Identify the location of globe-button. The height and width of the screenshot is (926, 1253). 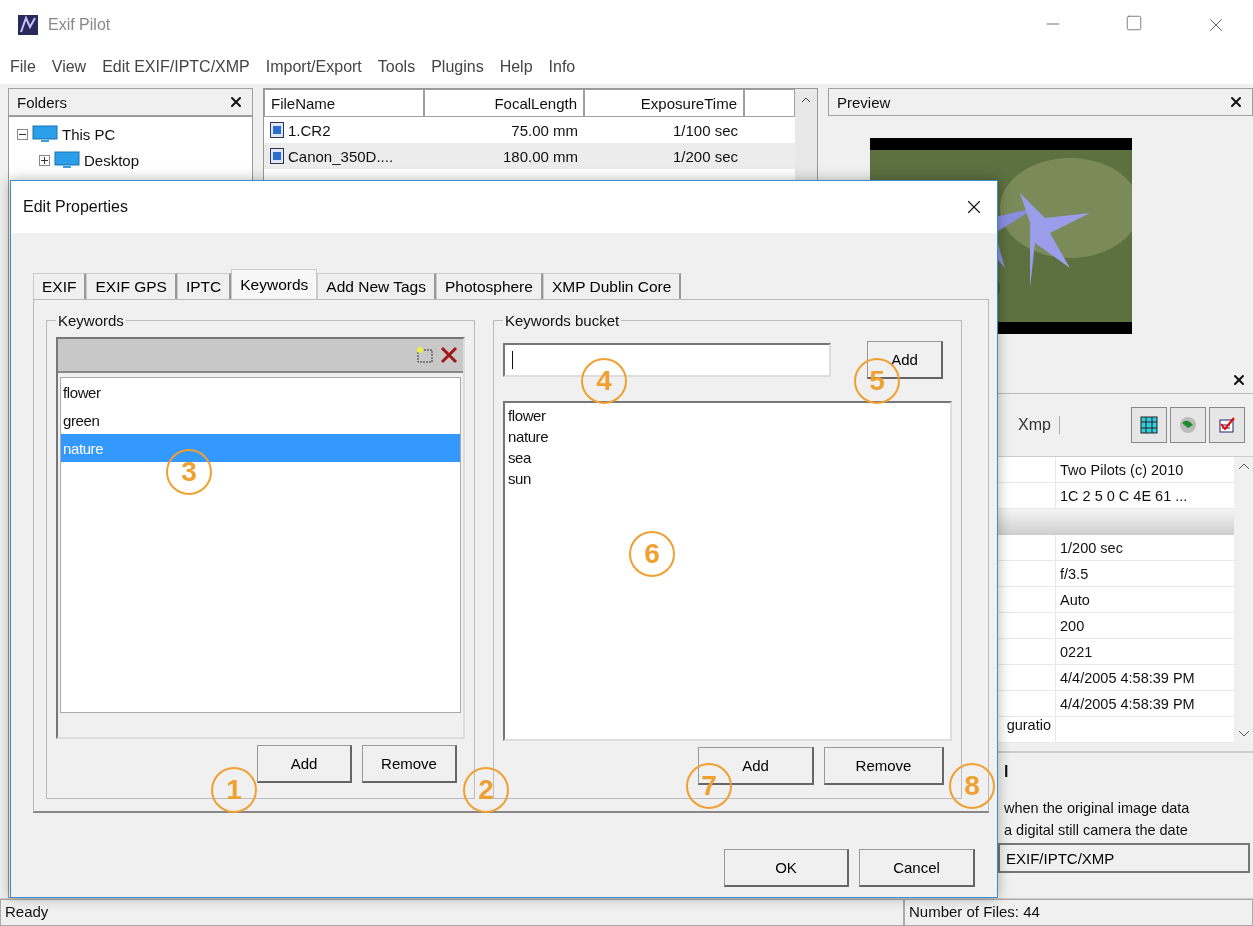
(1188, 425).